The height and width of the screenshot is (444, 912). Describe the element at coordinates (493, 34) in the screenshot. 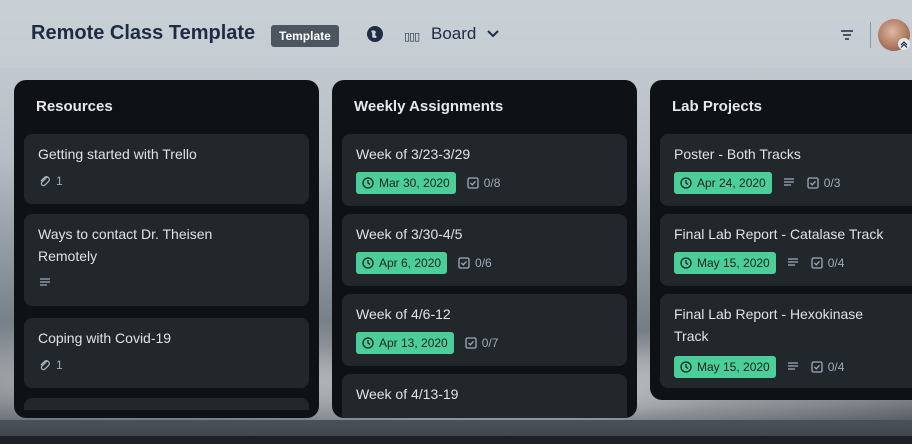

I see `chevron-down-icon` at that location.